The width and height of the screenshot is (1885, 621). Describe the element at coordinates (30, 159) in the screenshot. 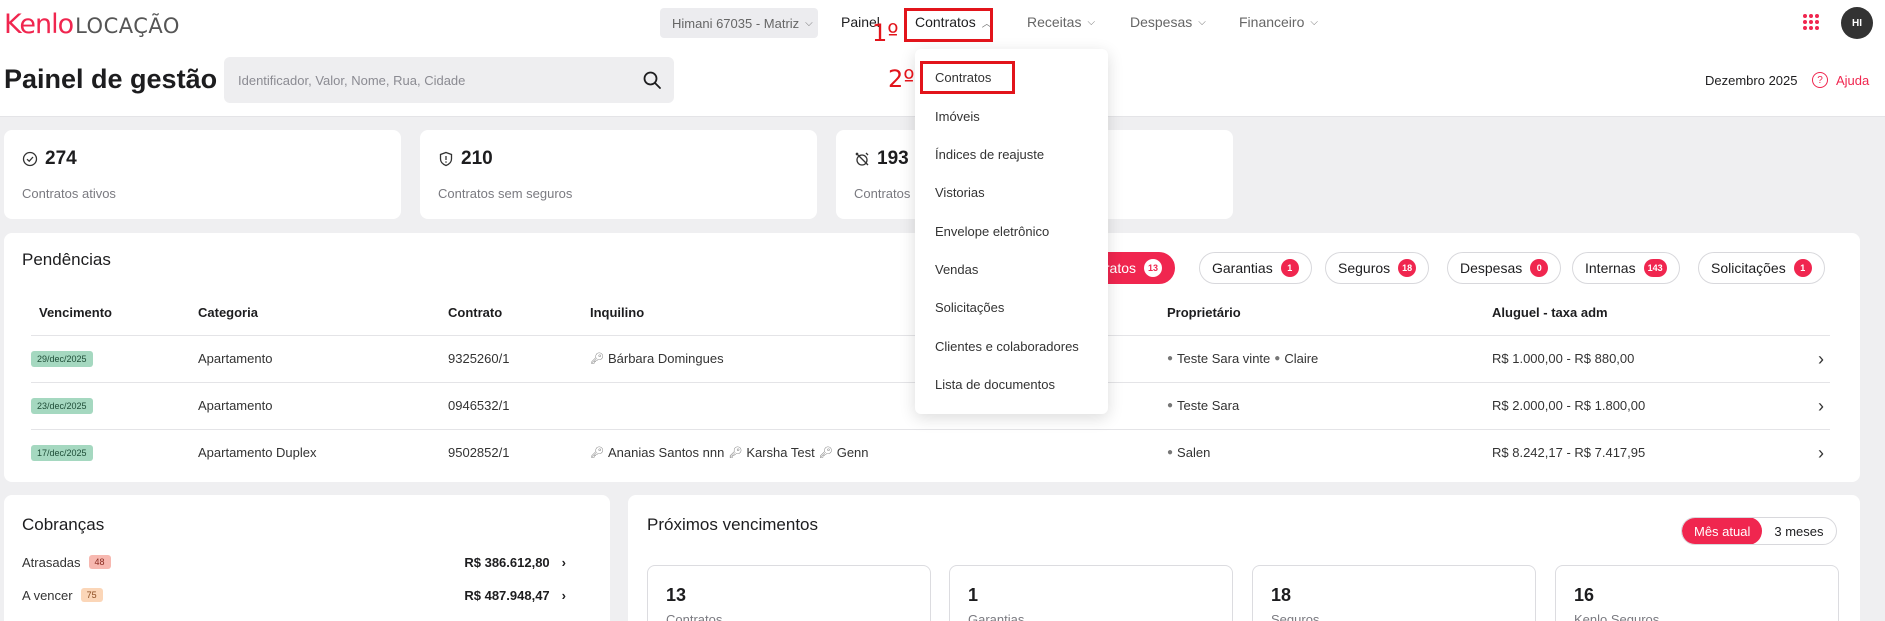

I see `check-circle-icon` at that location.